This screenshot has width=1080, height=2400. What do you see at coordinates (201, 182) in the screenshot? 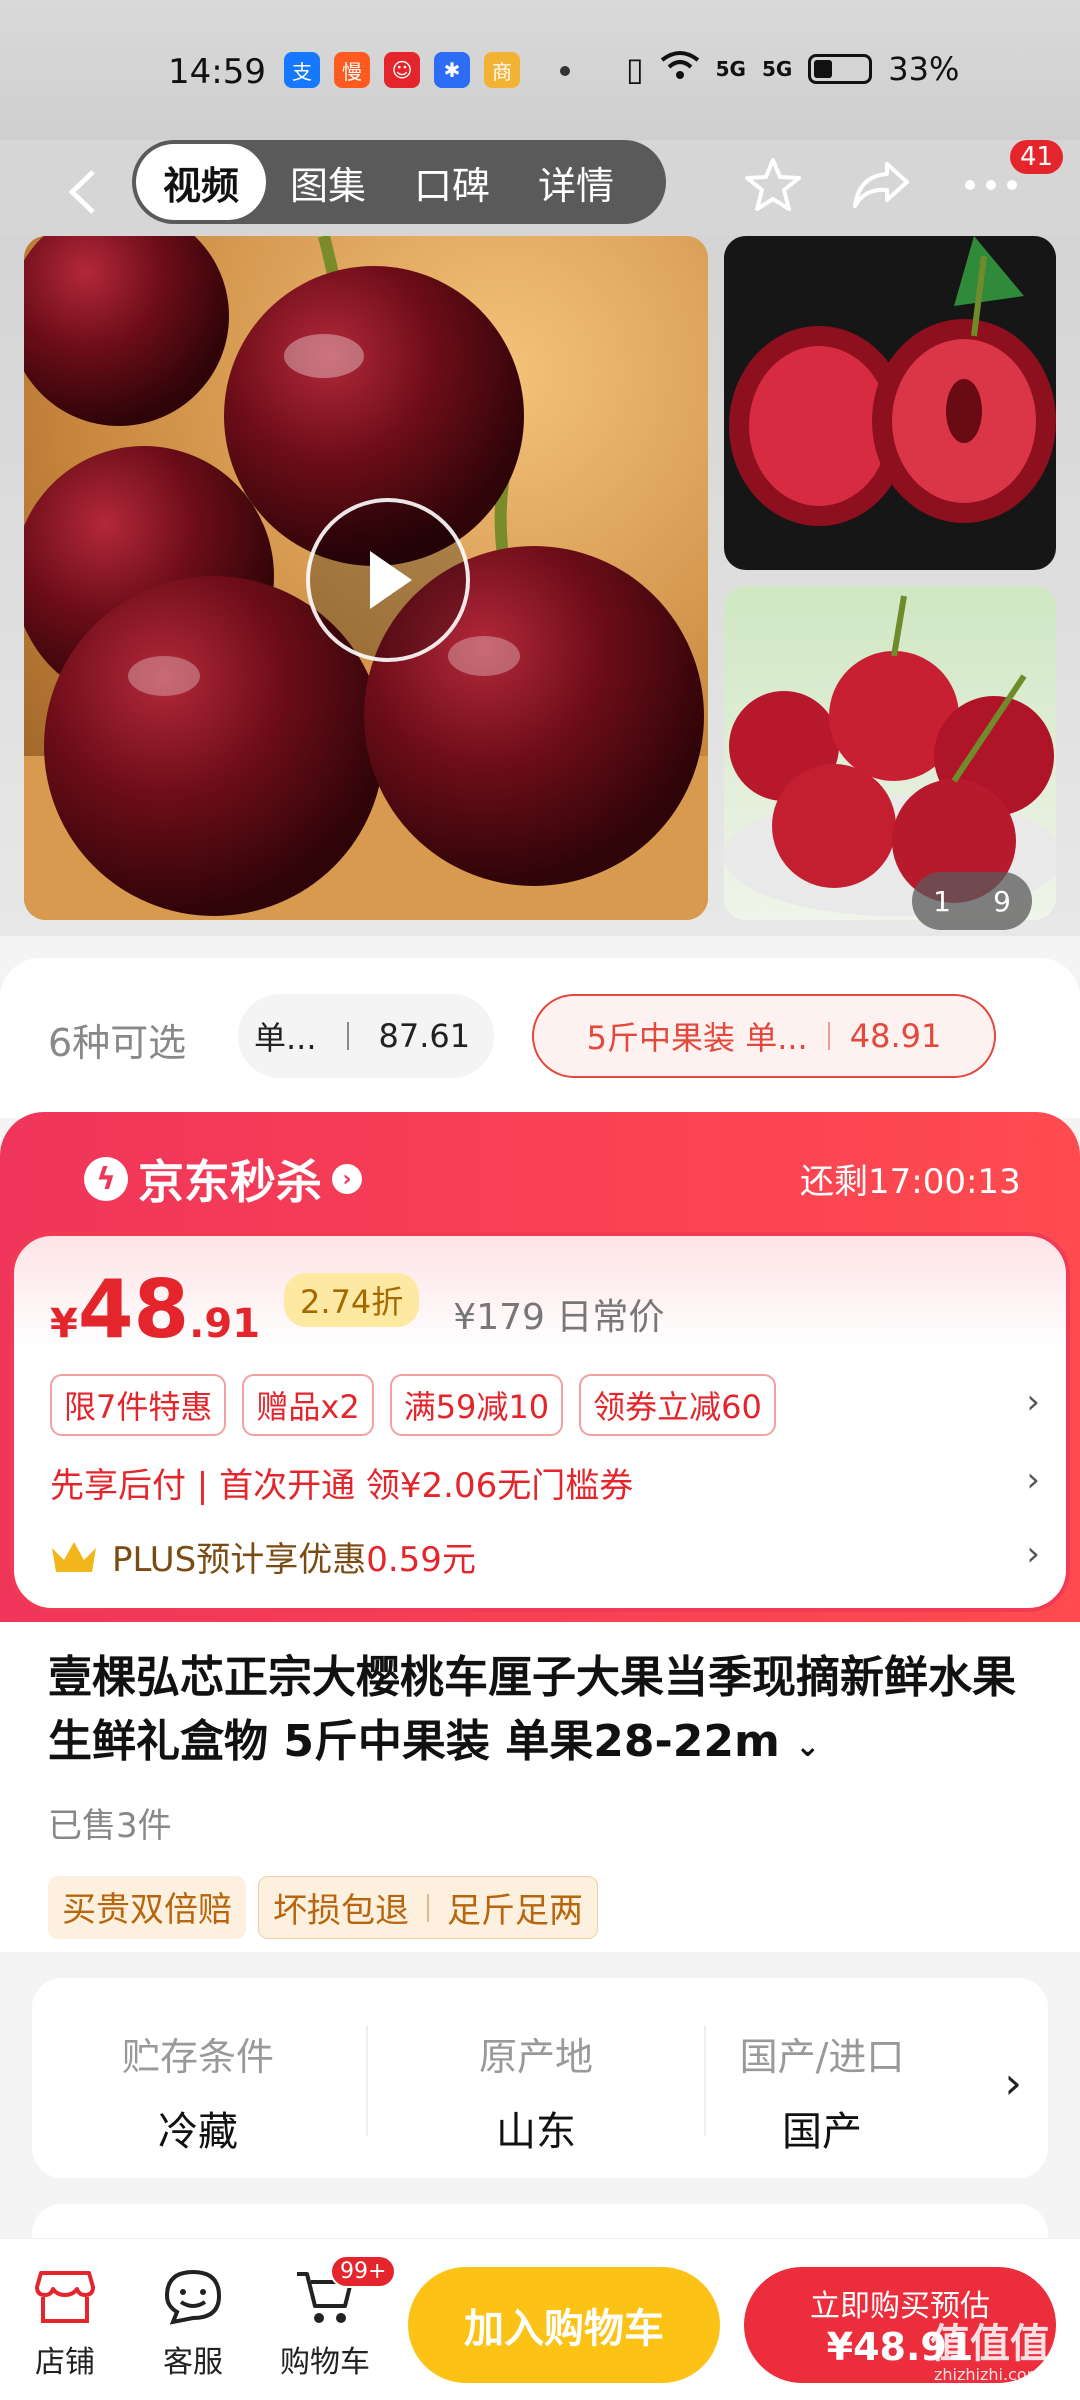
I see `tab-video: 视频` at bounding box center [201, 182].